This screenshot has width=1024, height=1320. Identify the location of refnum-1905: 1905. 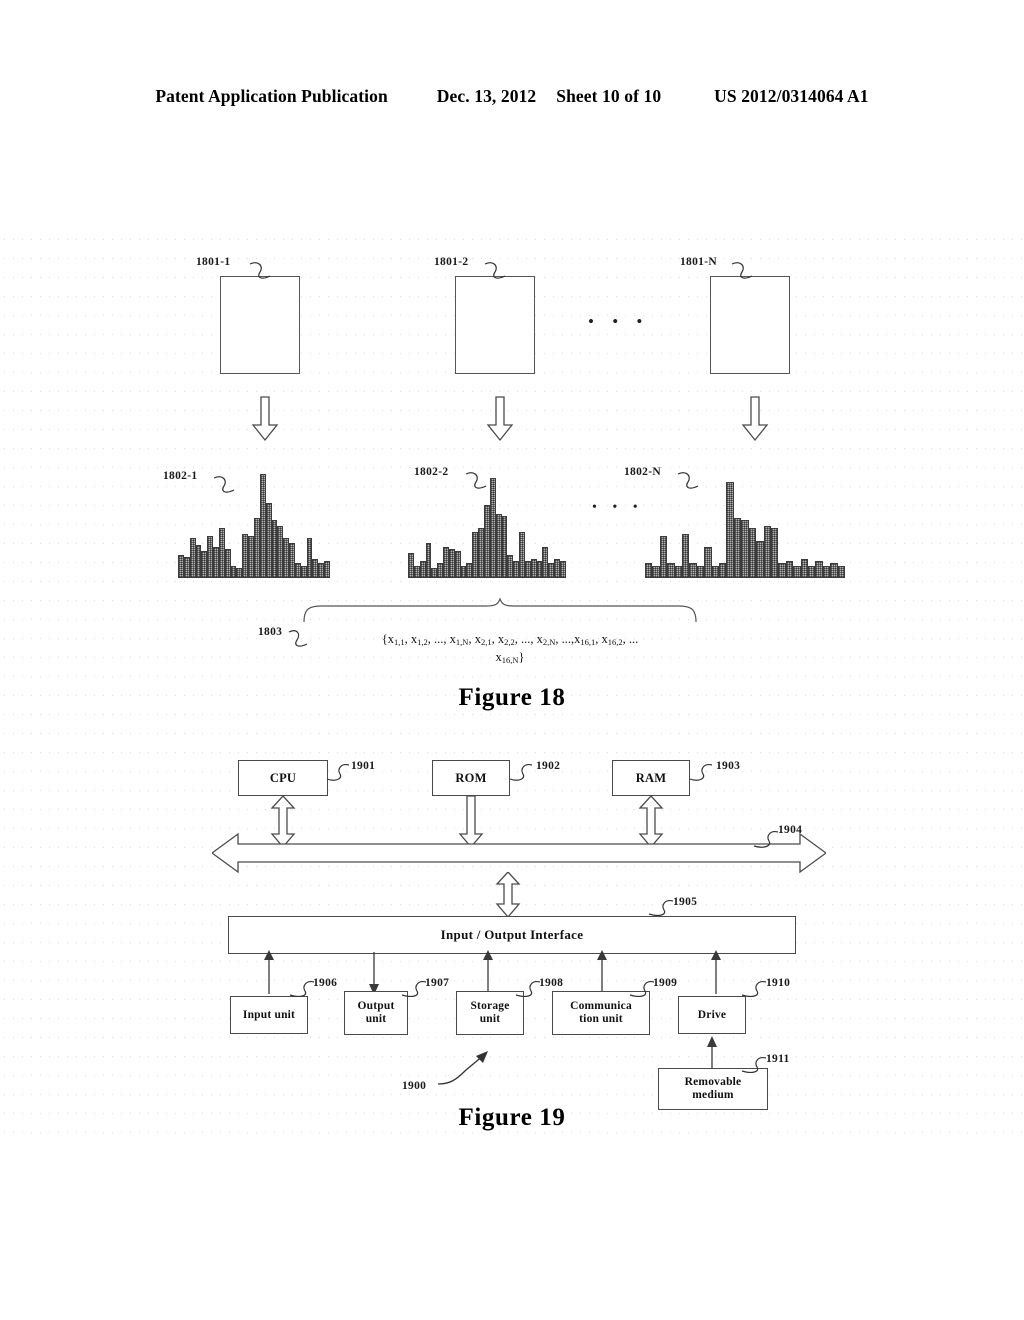
(685, 902).